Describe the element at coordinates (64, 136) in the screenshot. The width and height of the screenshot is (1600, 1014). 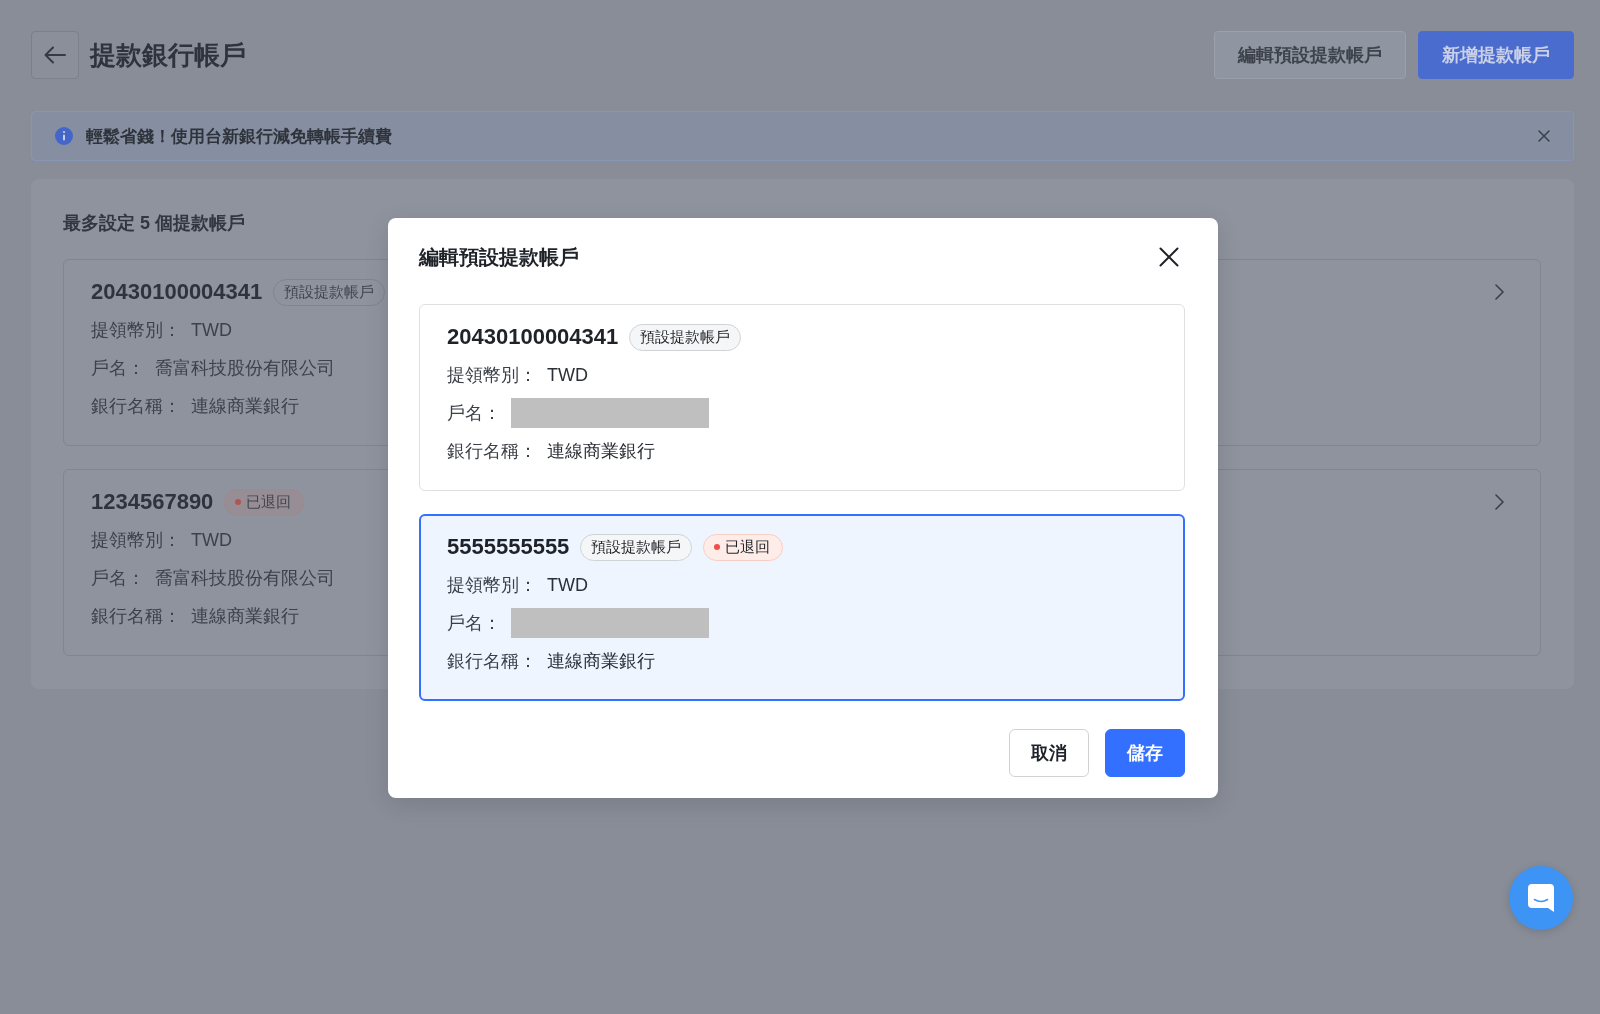
I see `info-icon` at that location.